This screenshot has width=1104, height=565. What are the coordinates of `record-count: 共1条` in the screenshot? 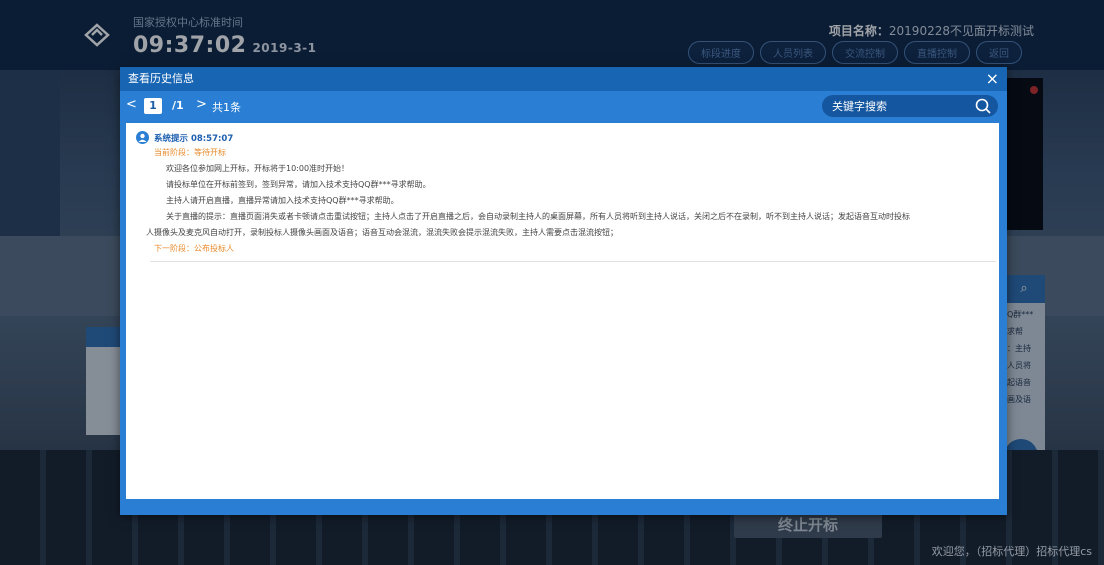 It's located at (226, 107).